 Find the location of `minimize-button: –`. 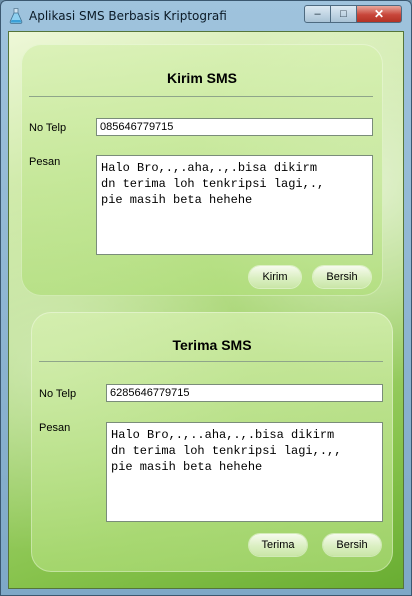

minimize-button: – is located at coordinates (317, 14).